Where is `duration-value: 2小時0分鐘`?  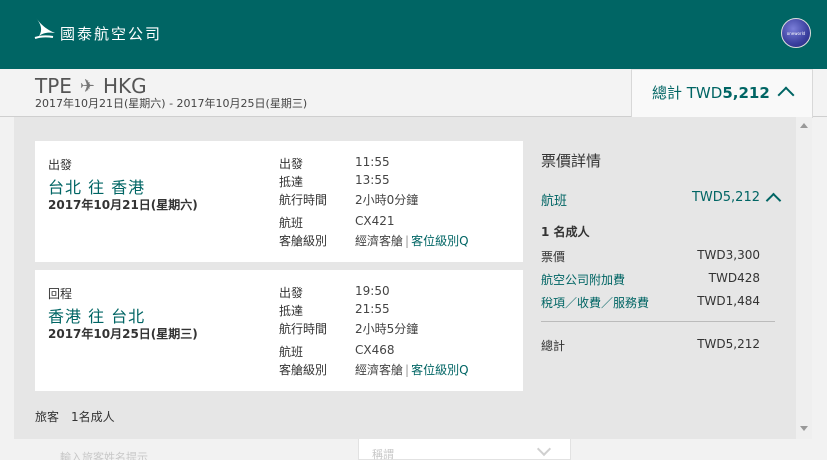
duration-value: 2小時0分鐘 is located at coordinates (387, 200).